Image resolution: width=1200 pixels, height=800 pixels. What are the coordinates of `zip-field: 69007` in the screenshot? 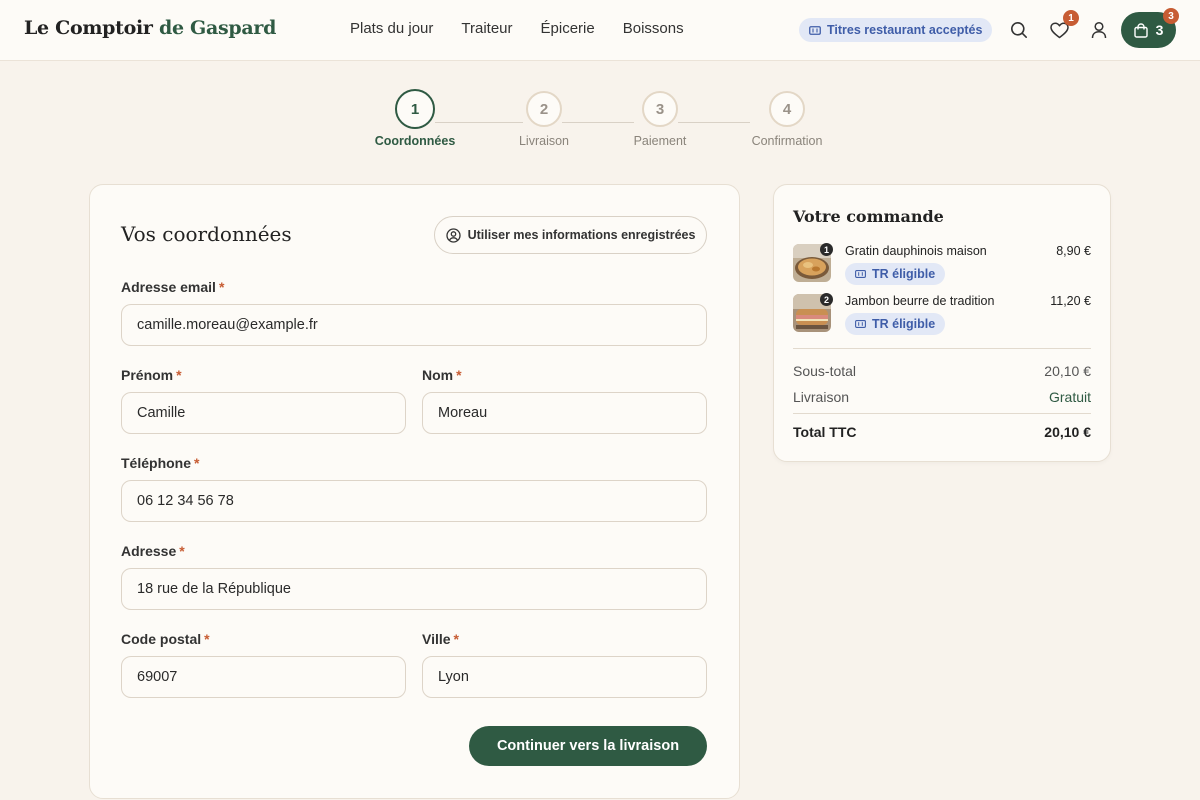 It's located at (263, 677).